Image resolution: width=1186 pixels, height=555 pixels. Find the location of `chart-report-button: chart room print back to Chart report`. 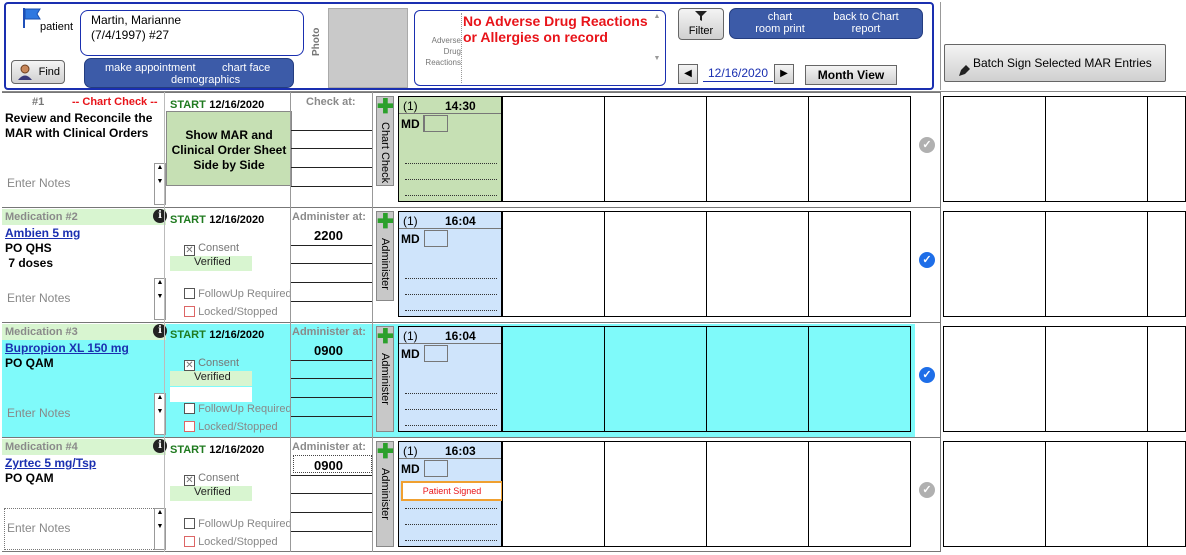

chart-report-button: chart room print back to Chart report is located at coordinates (826, 23).